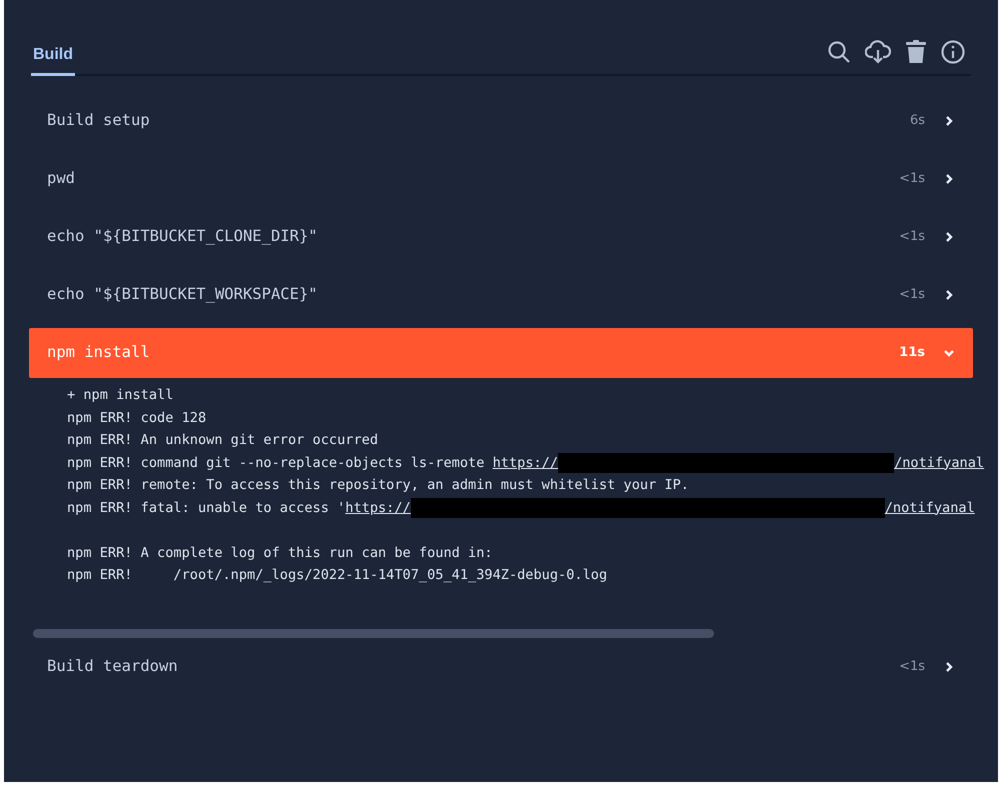  What do you see at coordinates (953, 52) in the screenshot?
I see `info-icon` at bounding box center [953, 52].